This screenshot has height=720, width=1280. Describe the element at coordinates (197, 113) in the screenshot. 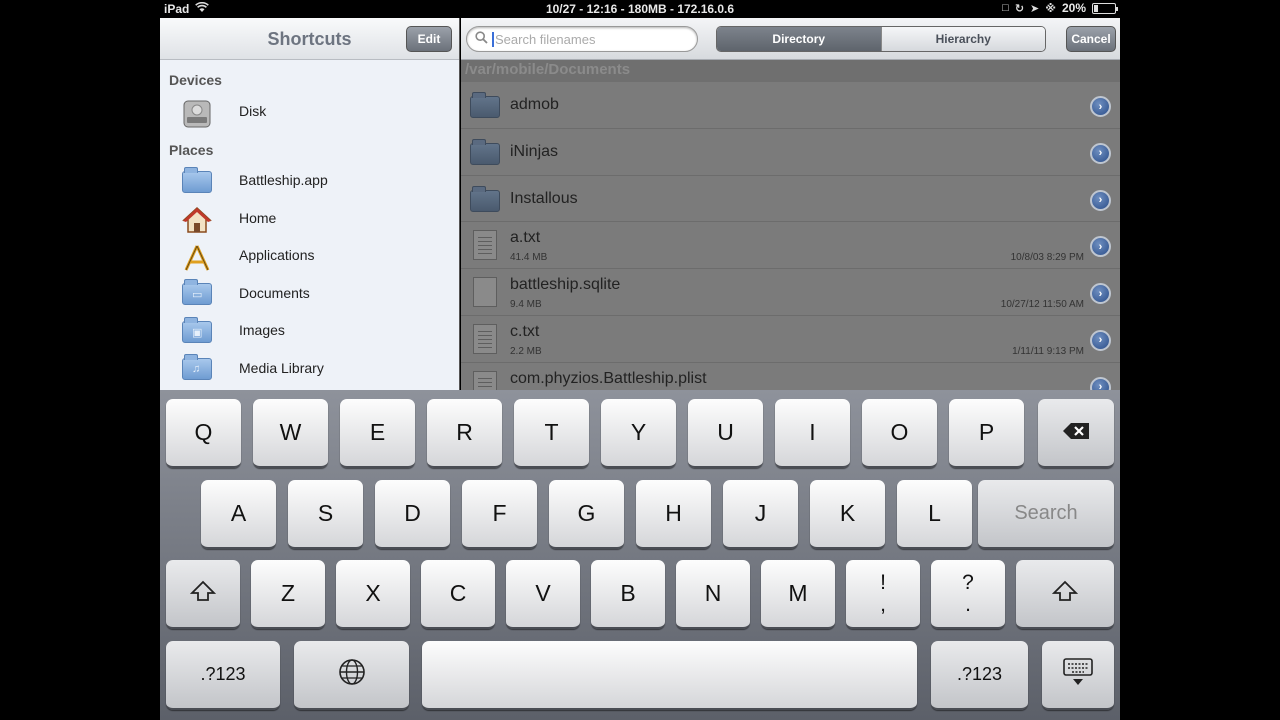

I see `disk-icon` at that location.